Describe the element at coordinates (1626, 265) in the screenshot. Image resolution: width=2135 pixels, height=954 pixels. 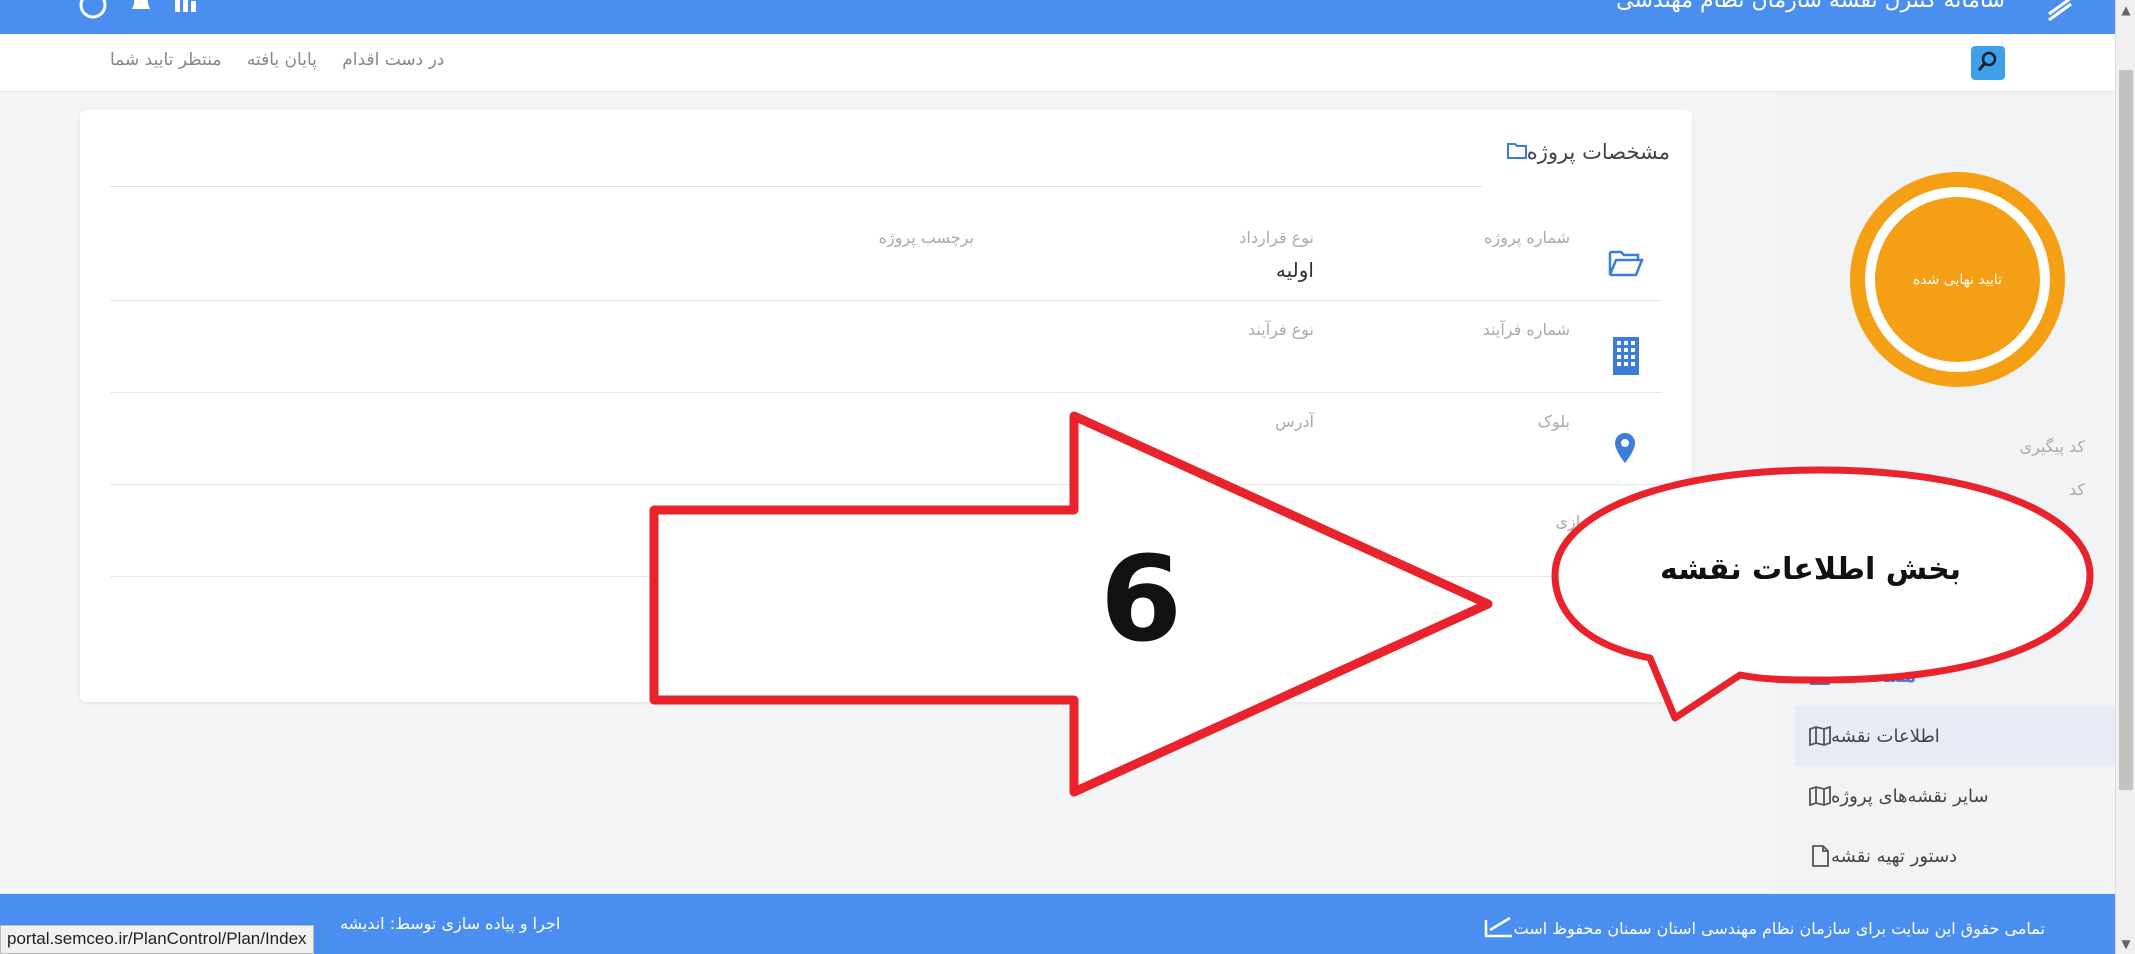
I see `folder-open-icon` at that location.